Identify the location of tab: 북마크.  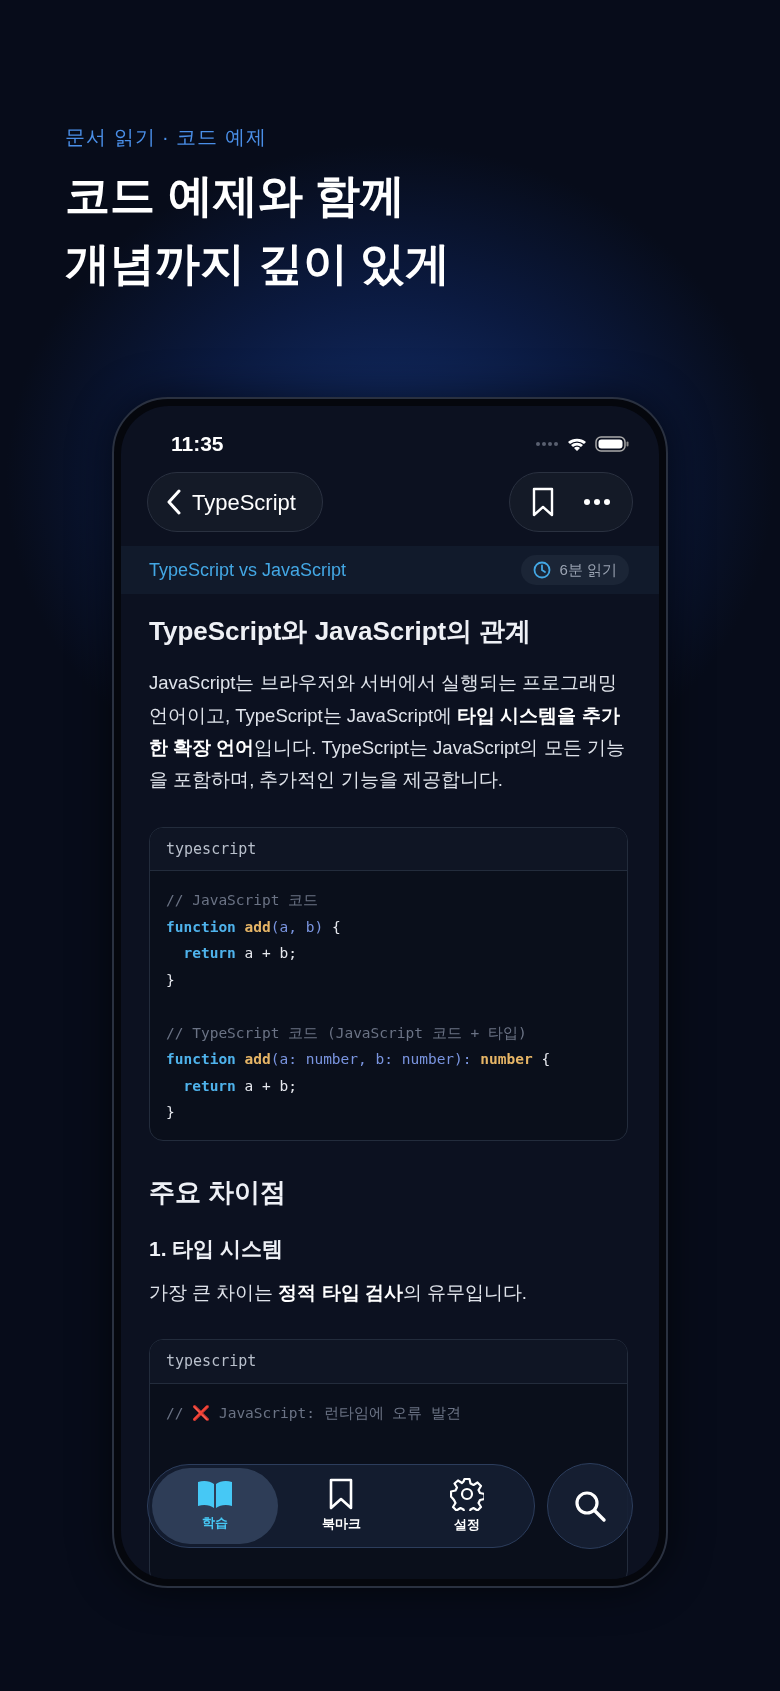
(341, 1506).